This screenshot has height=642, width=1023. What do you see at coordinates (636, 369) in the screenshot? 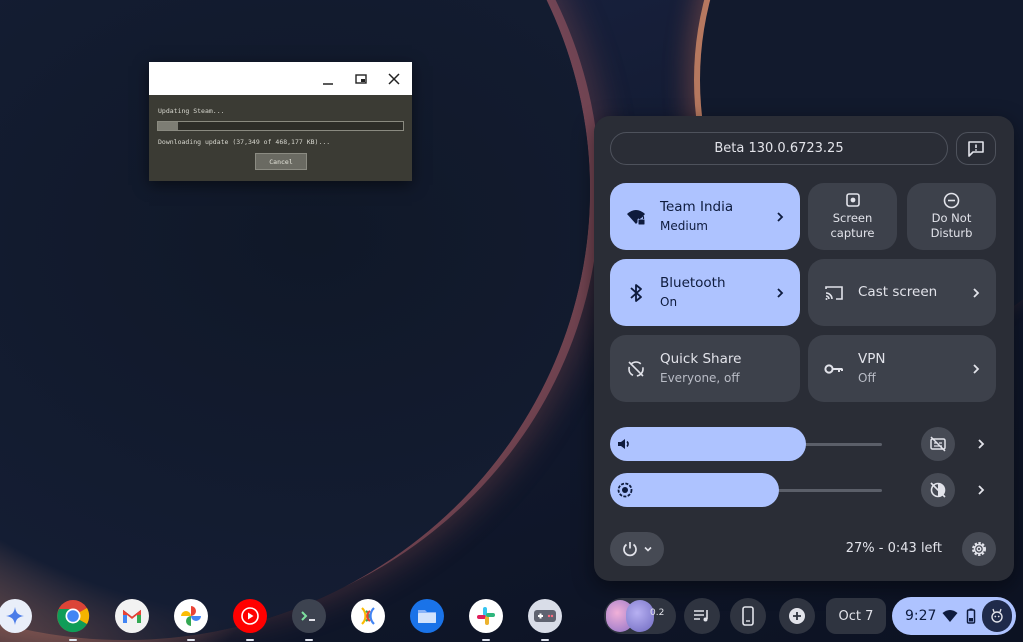
I see `quick-share-icon` at bounding box center [636, 369].